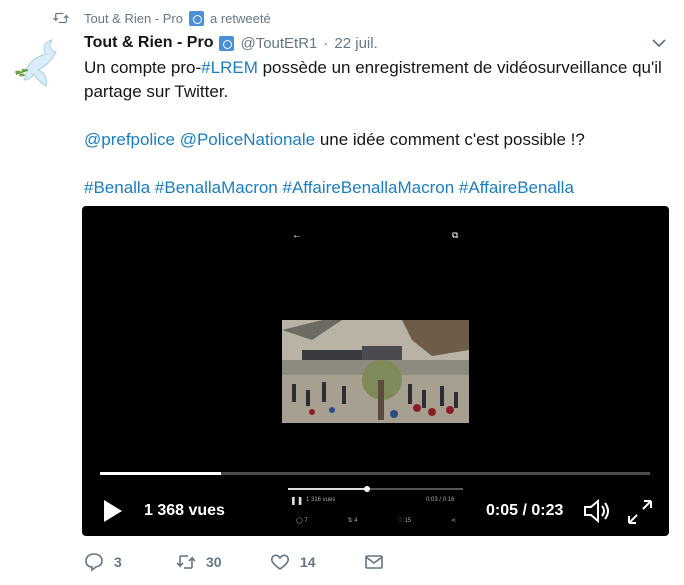  Describe the element at coordinates (356, 521) in the screenshot. I see `embedded-retweet-count: 4` at that location.